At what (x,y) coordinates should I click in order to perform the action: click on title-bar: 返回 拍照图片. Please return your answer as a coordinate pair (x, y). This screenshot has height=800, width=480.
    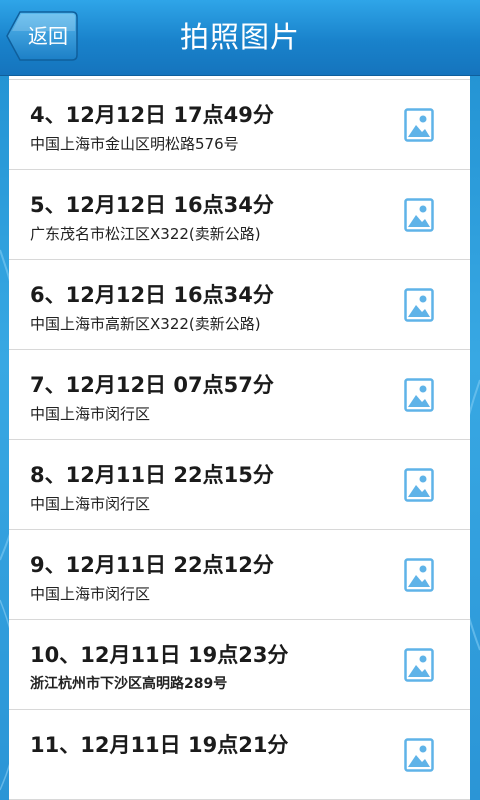
    Looking at the image, I should click on (240, 38).